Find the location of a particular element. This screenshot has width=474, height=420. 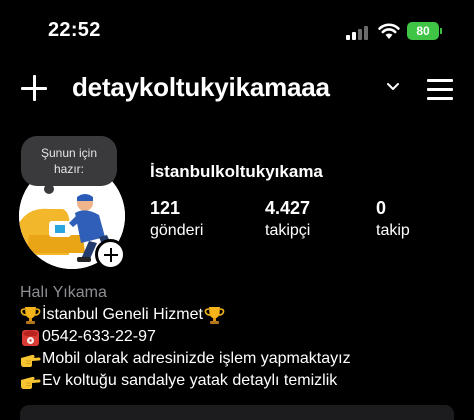

posts-label: gönderi is located at coordinates (177, 230).